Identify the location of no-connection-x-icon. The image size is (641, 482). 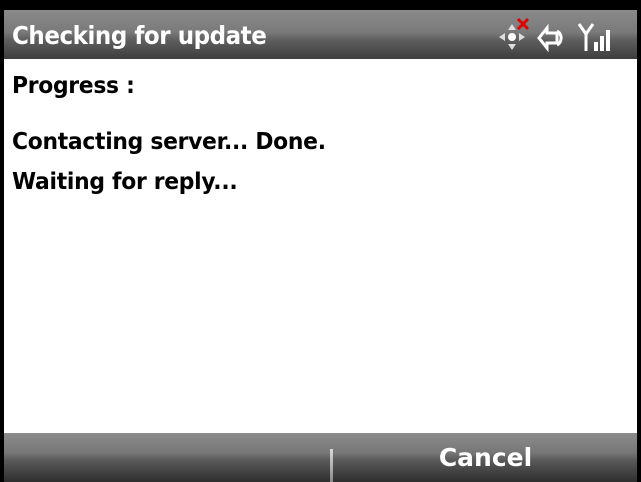
(523, 26).